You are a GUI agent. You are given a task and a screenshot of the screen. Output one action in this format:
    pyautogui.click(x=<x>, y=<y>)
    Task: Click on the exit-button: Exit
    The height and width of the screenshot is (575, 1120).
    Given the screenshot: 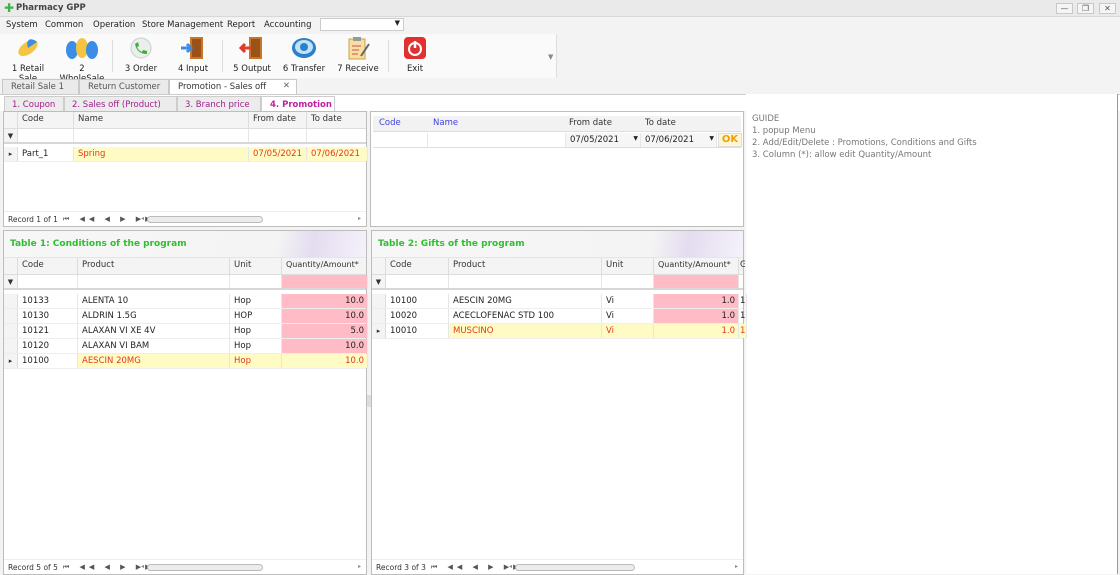 What is the action you would take?
    pyautogui.click(x=415, y=55)
    